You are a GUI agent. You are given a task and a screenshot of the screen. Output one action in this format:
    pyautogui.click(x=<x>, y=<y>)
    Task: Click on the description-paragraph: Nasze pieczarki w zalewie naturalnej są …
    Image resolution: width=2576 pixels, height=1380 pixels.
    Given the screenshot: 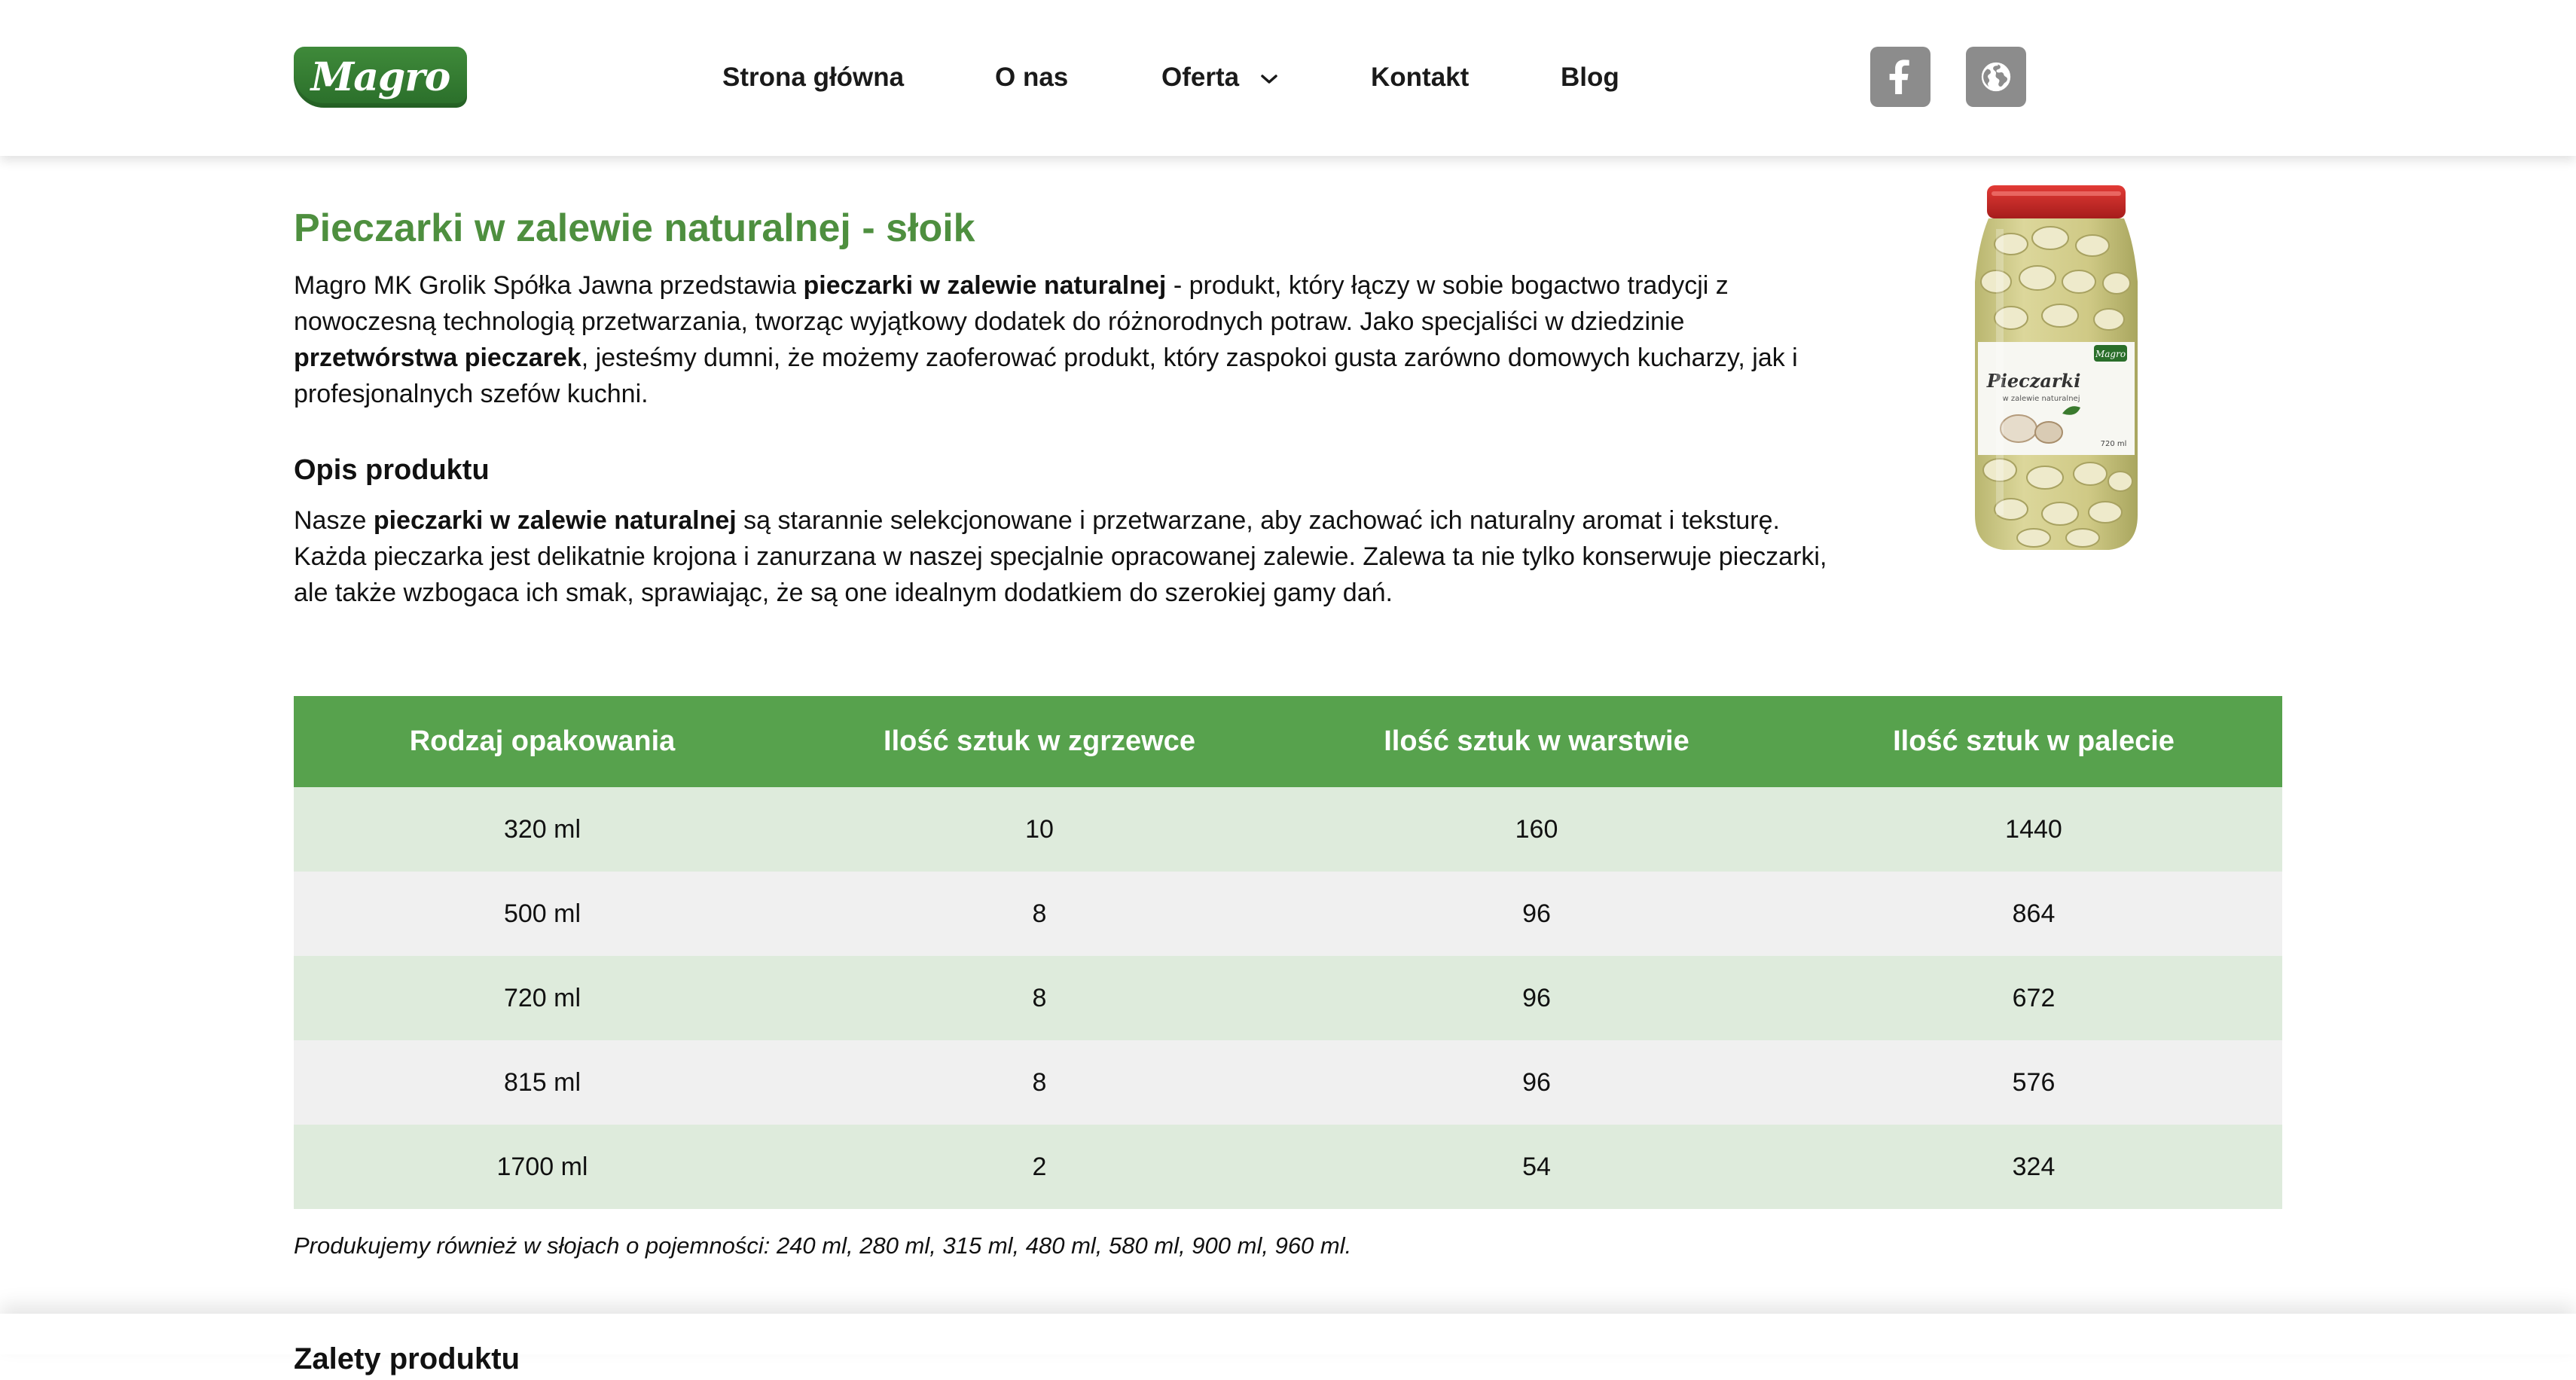 What is the action you would take?
    pyautogui.click(x=1061, y=556)
    